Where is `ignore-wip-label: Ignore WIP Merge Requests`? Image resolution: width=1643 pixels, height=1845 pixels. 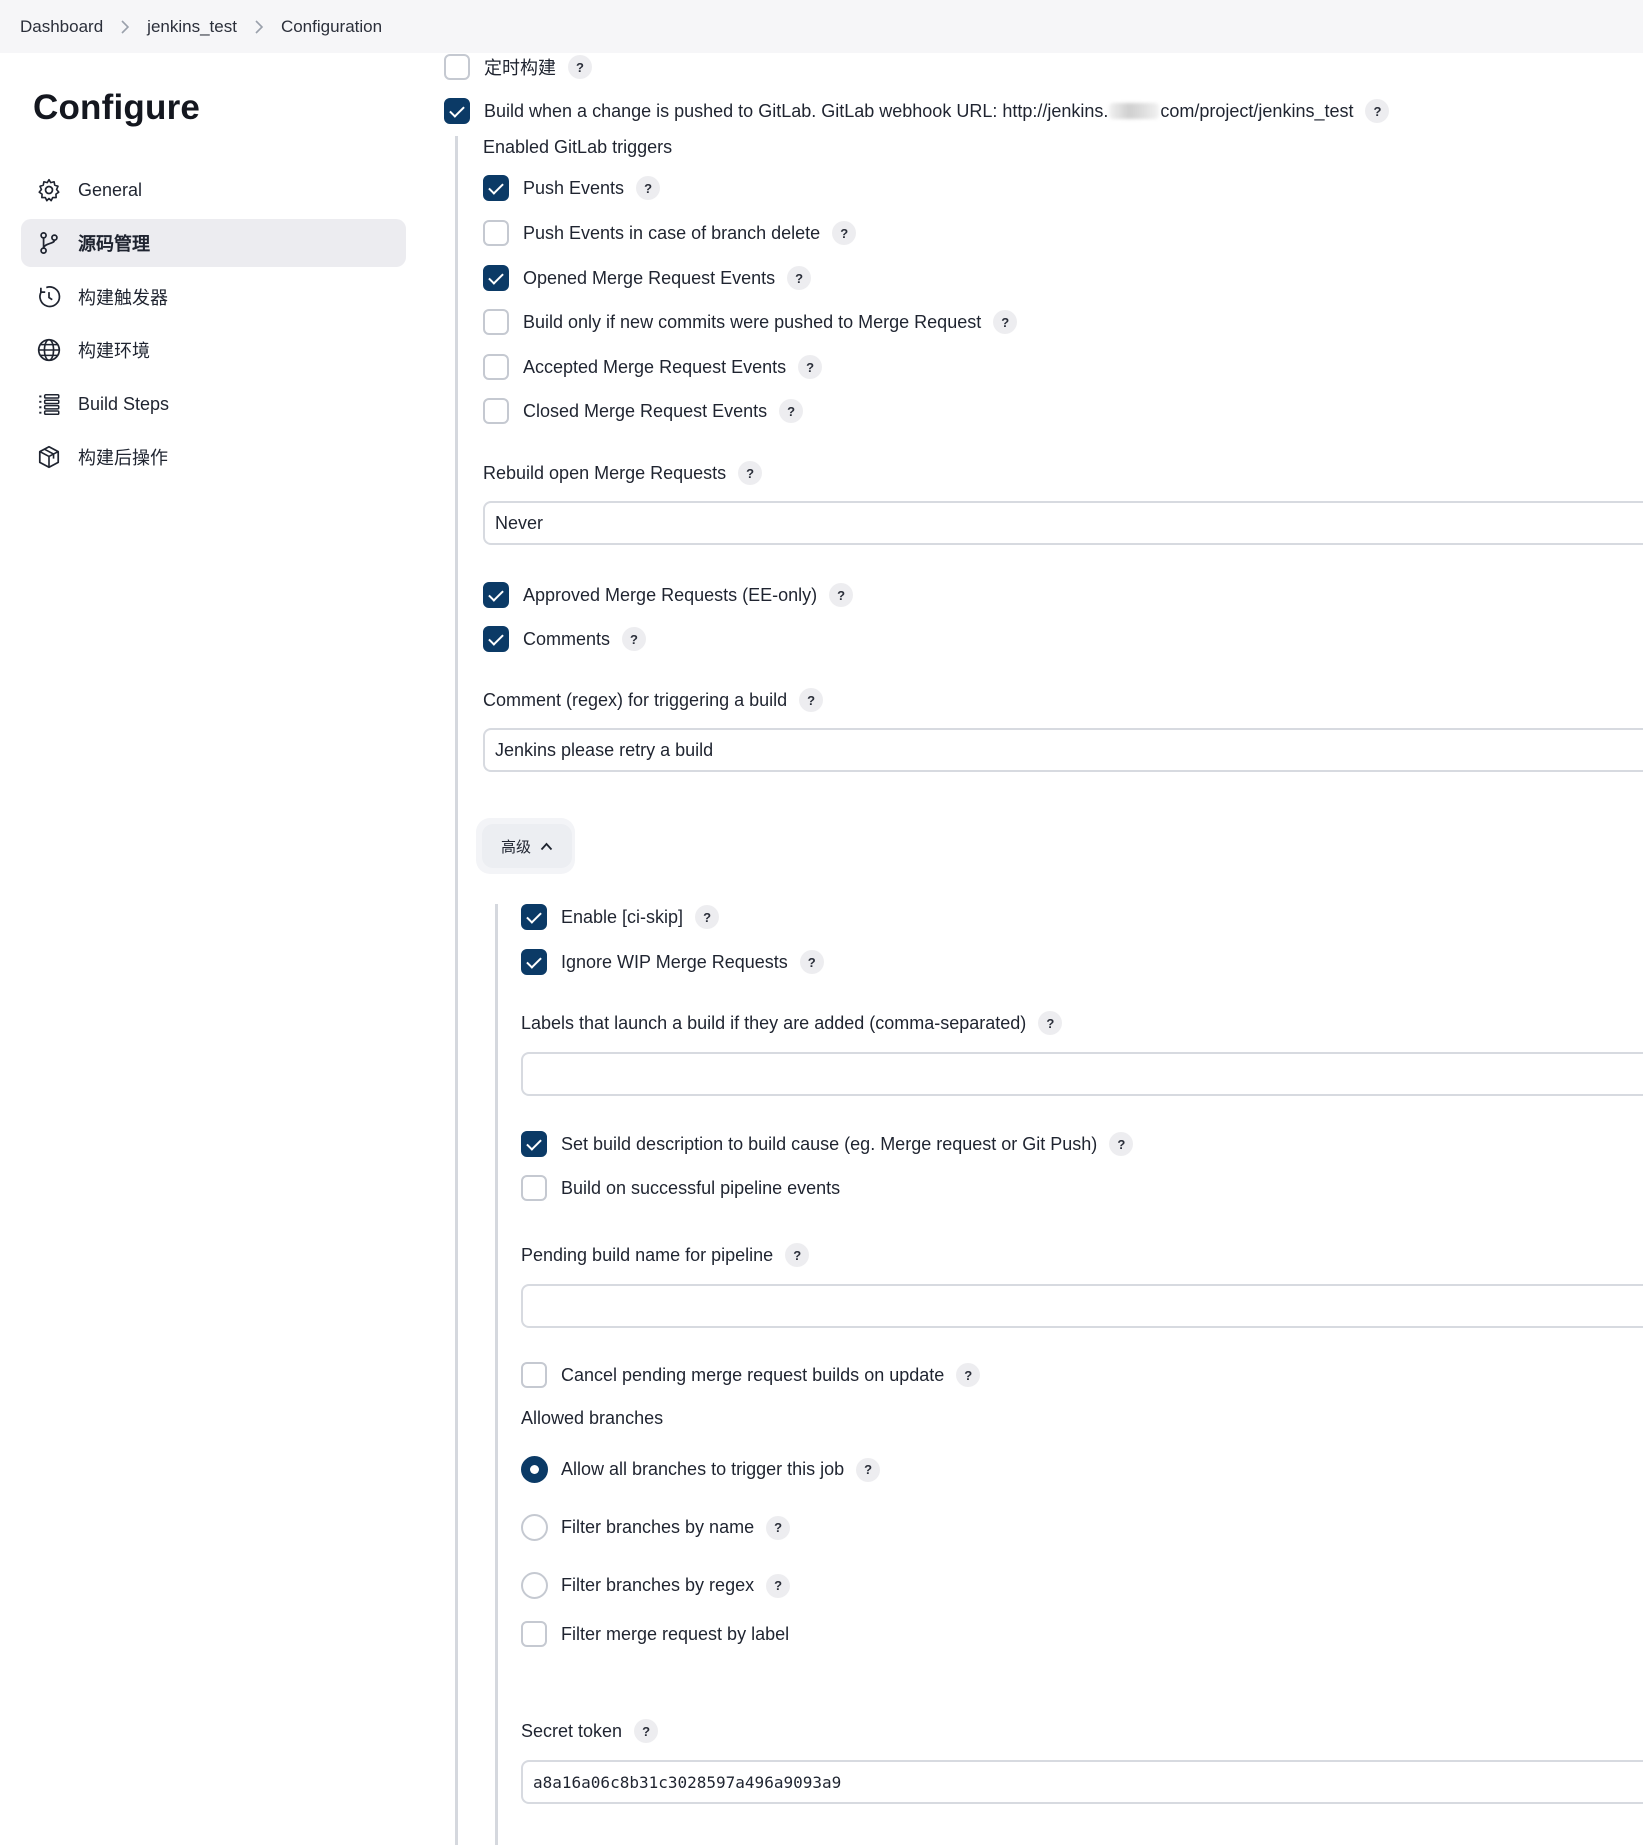 ignore-wip-label: Ignore WIP Merge Requests is located at coordinates (674, 961).